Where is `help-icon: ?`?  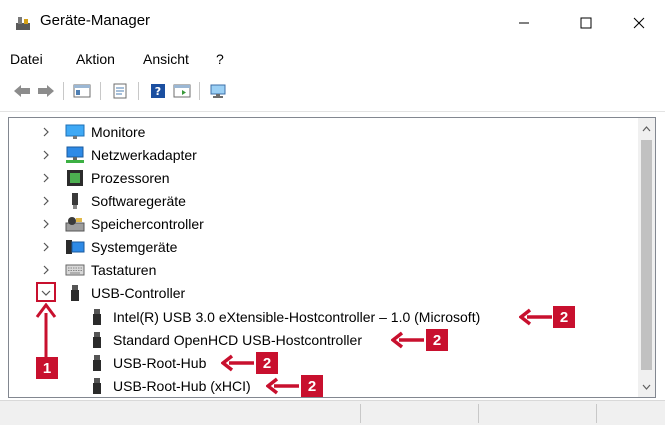 help-icon: ? is located at coordinates (158, 91).